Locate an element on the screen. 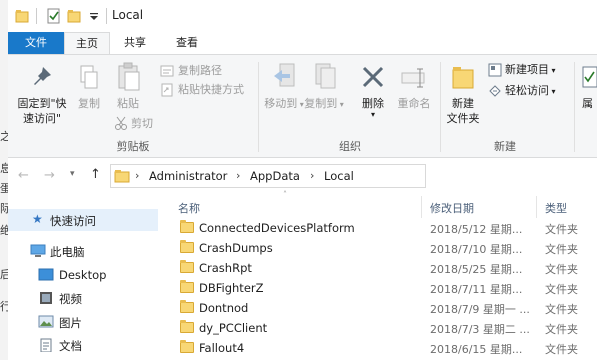 This screenshot has width=597, height=360. file-name: DBFighterZ is located at coordinates (231, 288).